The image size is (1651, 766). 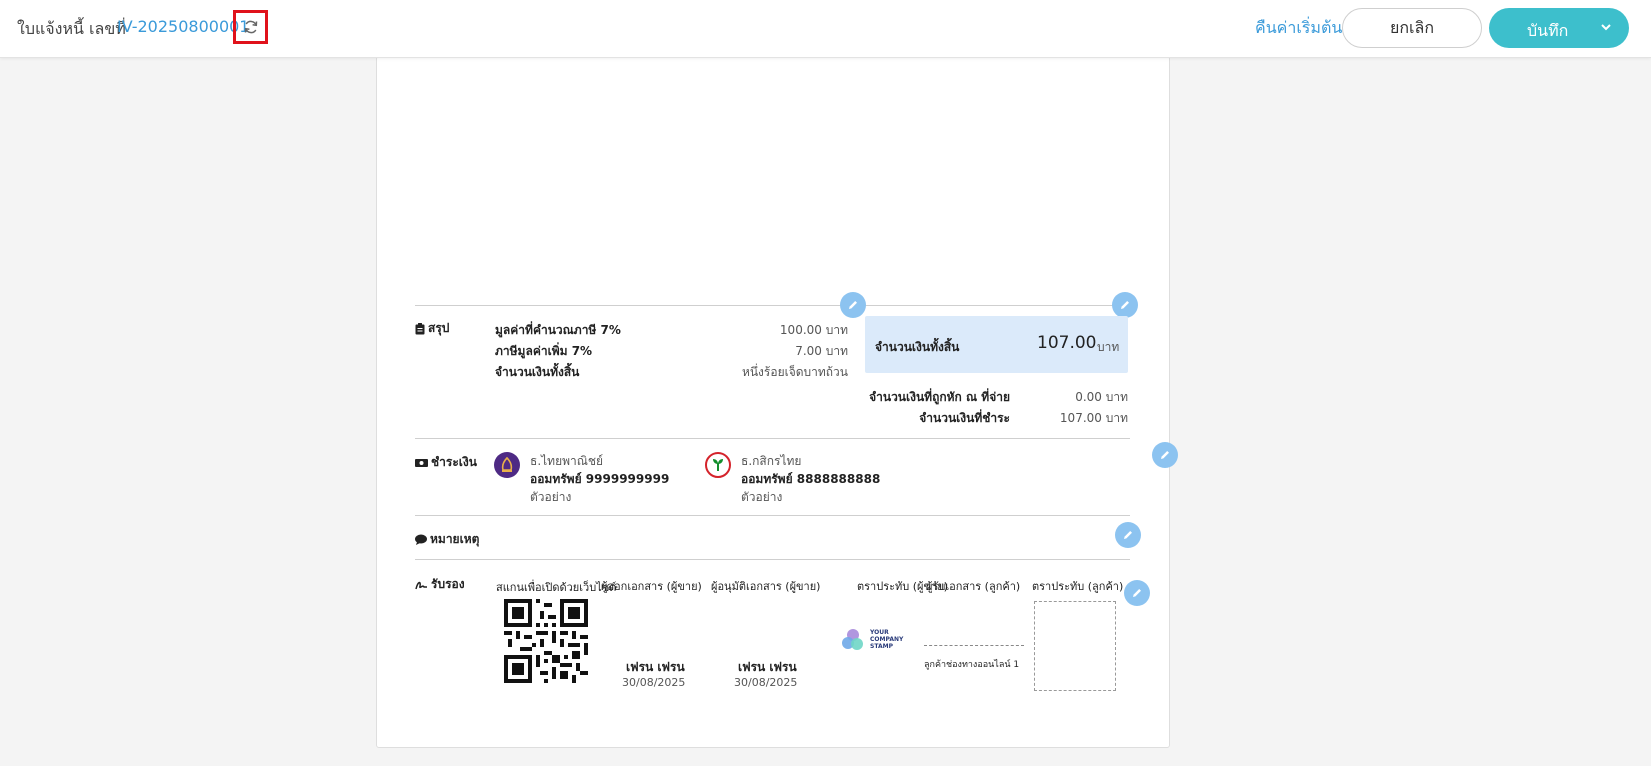 I want to click on stamp-text-2: COMPANY, so click(x=887, y=639).